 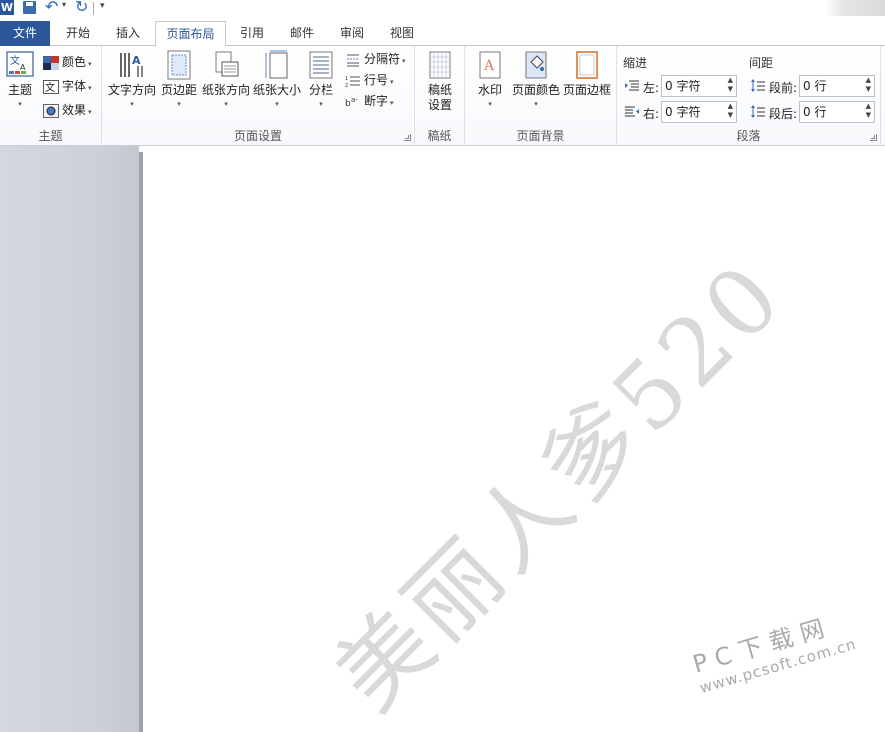 What do you see at coordinates (252, 33) in the screenshot?
I see `tab-references: 引用` at bounding box center [252, 33].